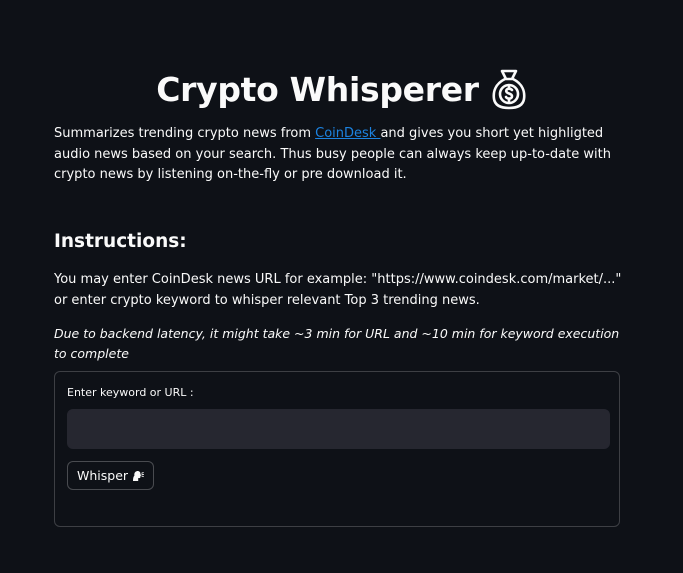  What do you see at coordinates (338, 429) in the screenshot?
I see `search-input` at bounding box center [338, 429].